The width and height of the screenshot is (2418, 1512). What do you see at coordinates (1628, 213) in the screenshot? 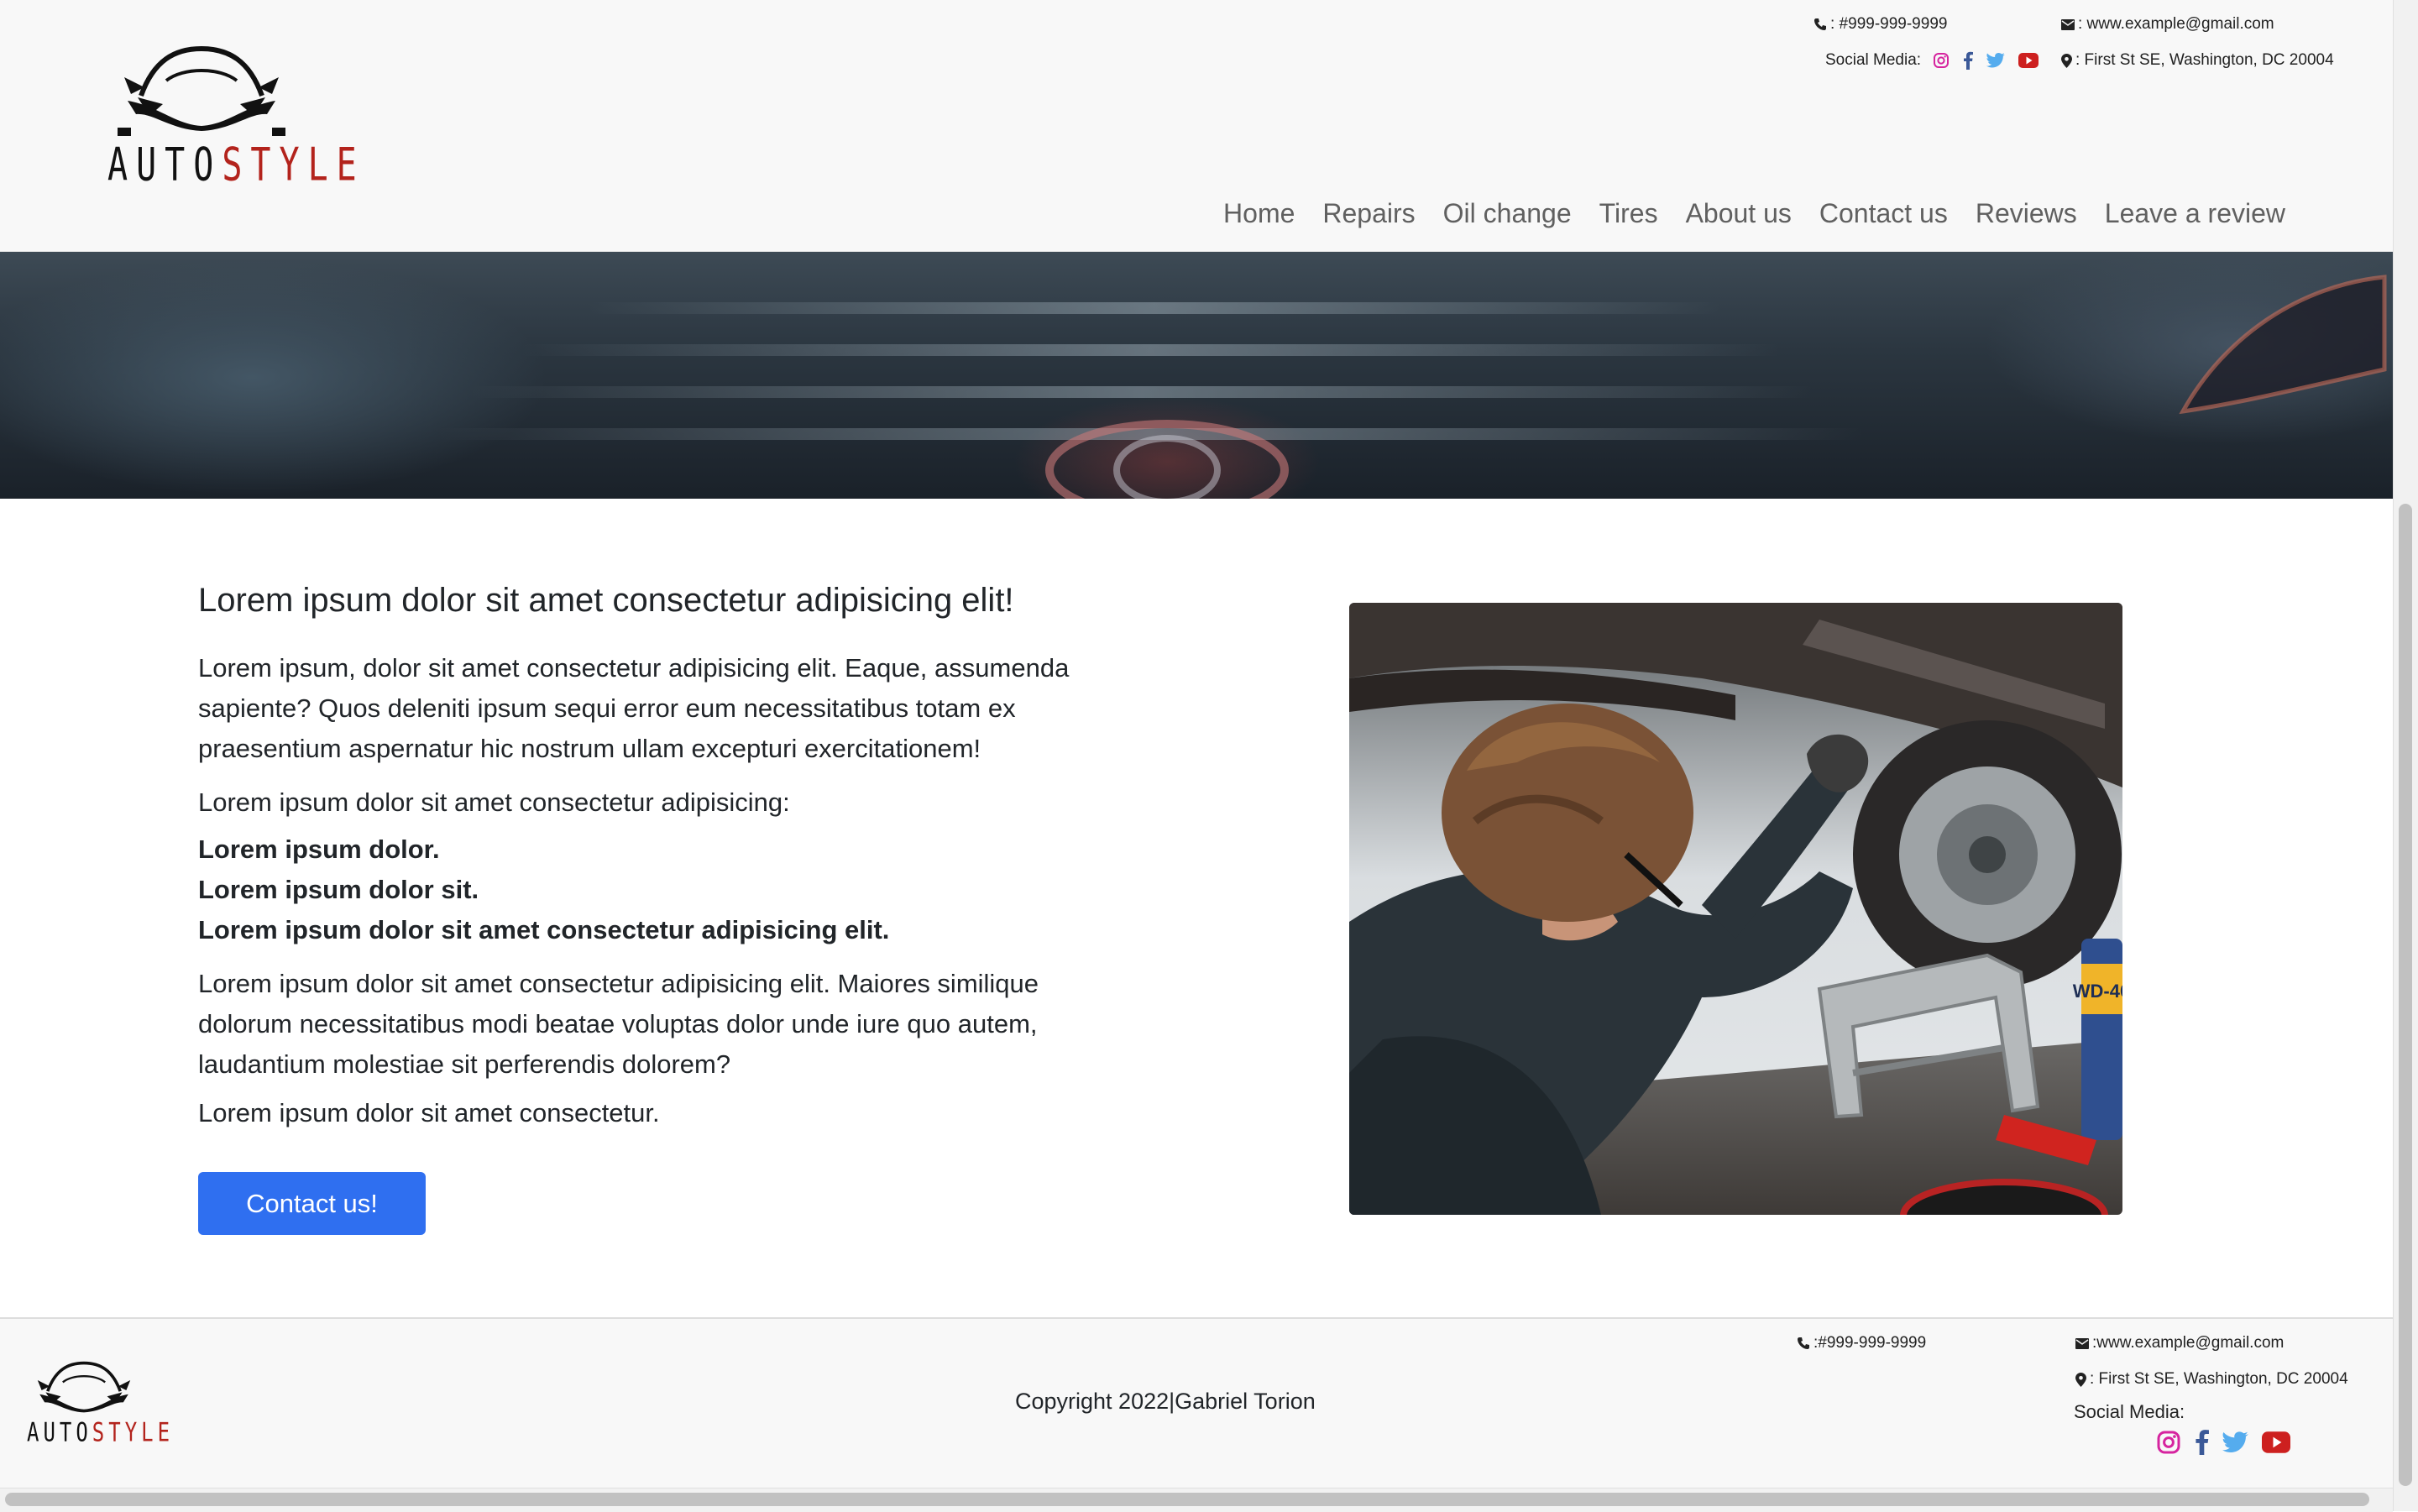
I see `nav-item-tires: Tires` at bounding box center [1628, 213].